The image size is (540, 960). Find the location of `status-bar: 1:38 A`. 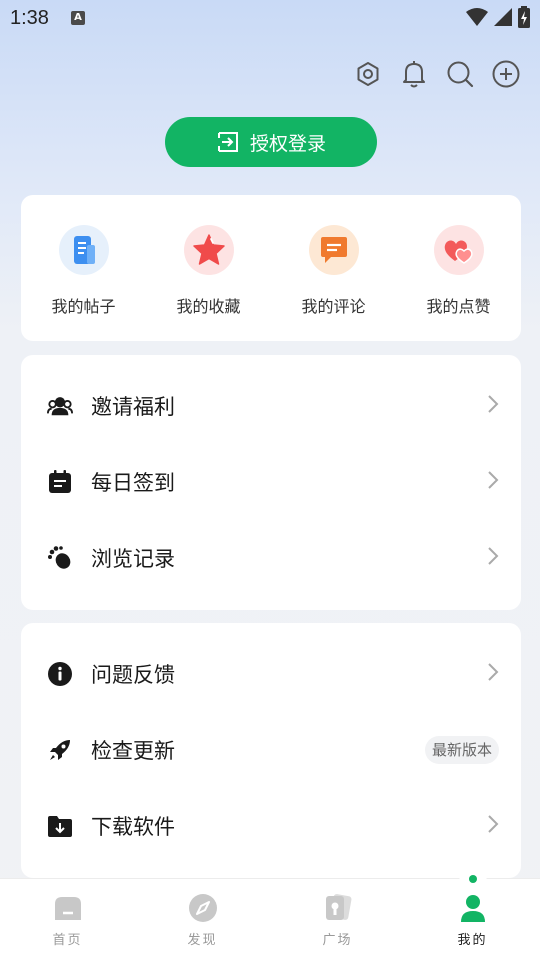

status-bar: 1:38 A is located at coordinates (270, 18).